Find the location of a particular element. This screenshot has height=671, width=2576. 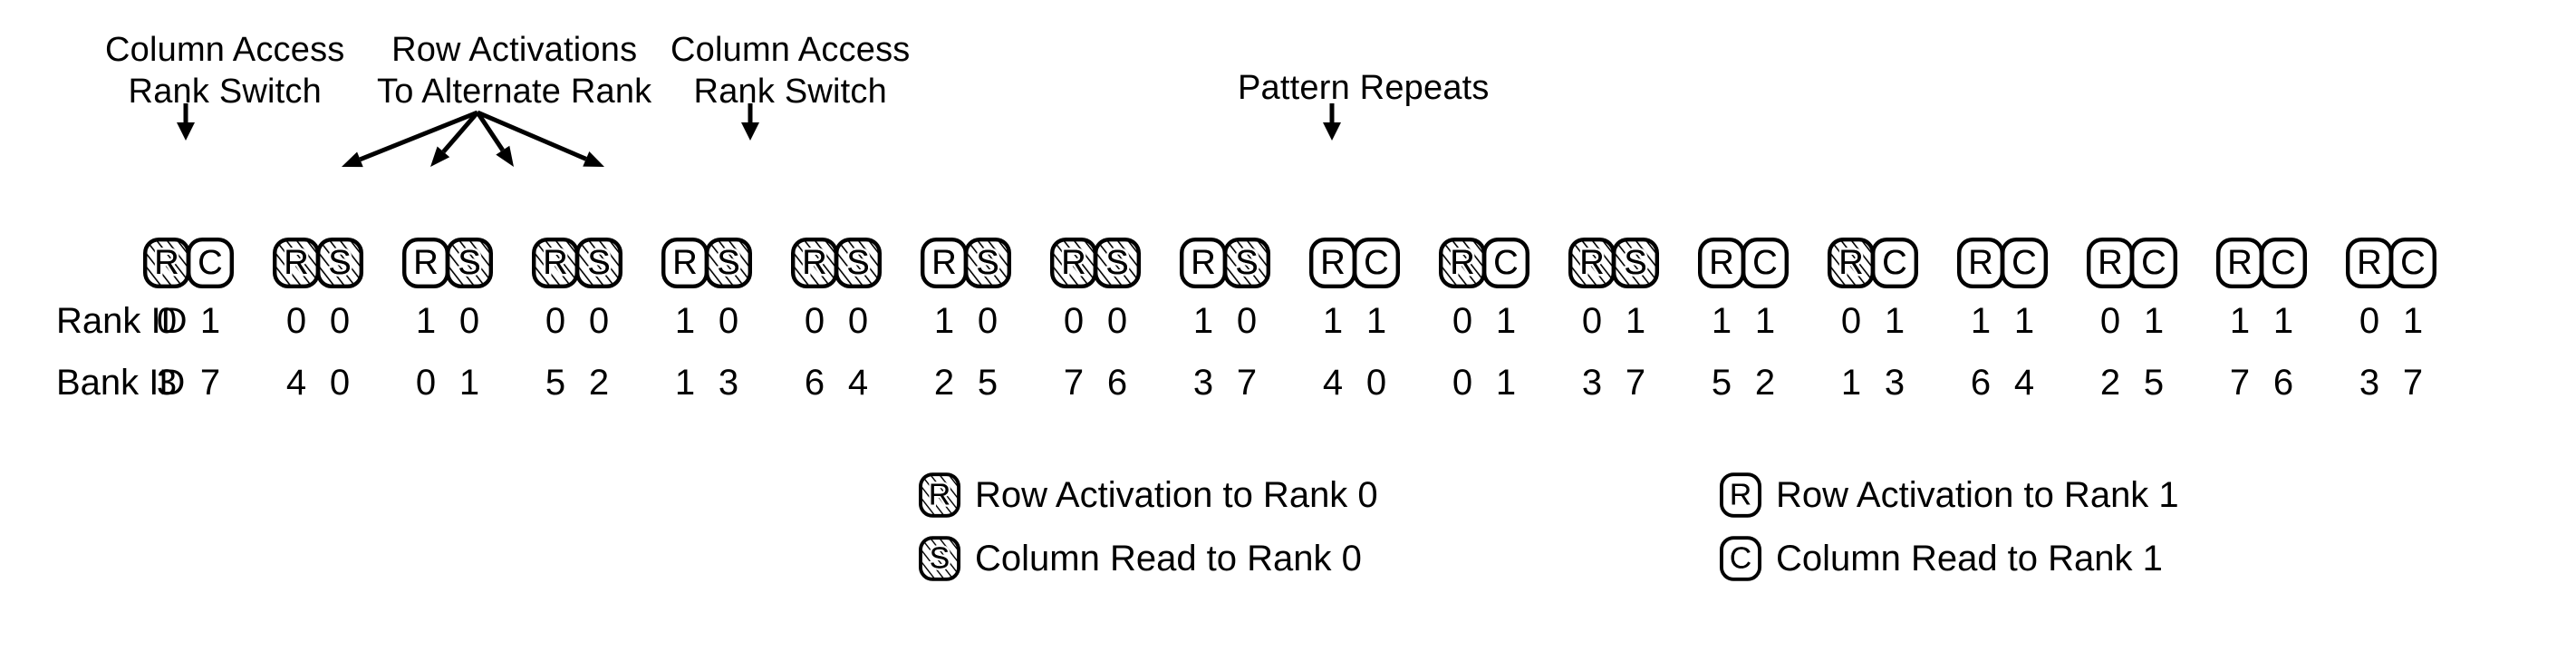

callout-line-1: Column Access is located at coordinates (791, 50).